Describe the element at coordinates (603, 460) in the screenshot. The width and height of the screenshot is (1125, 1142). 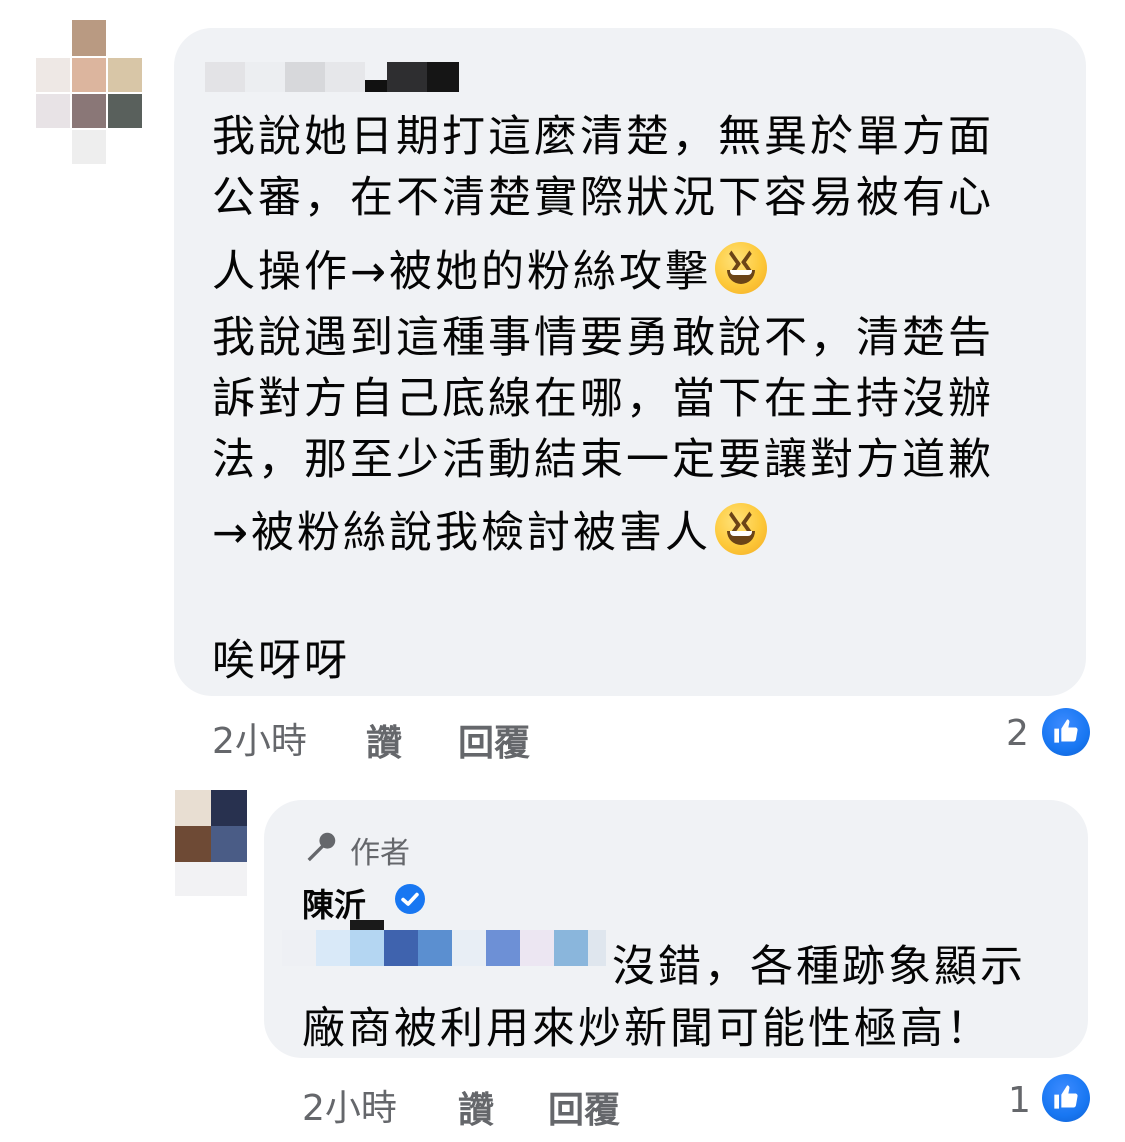
I see `comment-line-6: 法，那至少活動結束一定要讓對方道歉` at that location.